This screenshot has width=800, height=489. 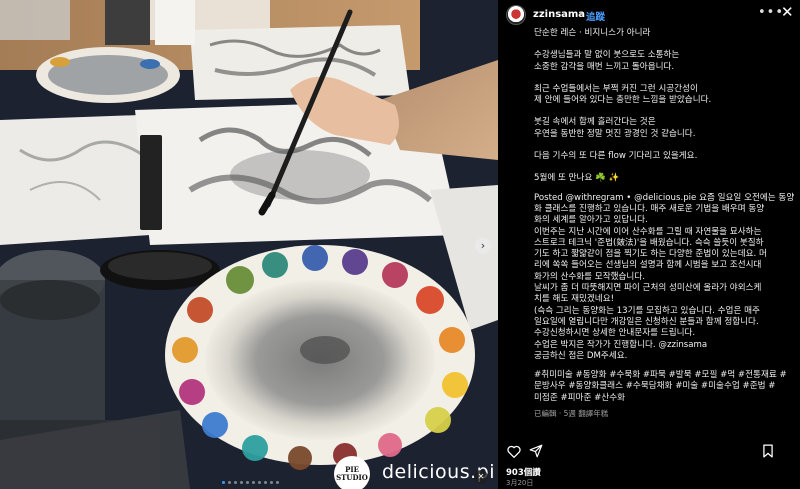 What do you see at coordinates (623, 100) in the screenshot?
I see `caption-line: 제 안에 들어와 있다는 충만한 느낌을 받았습니다.` at bounding box center [623, 100].